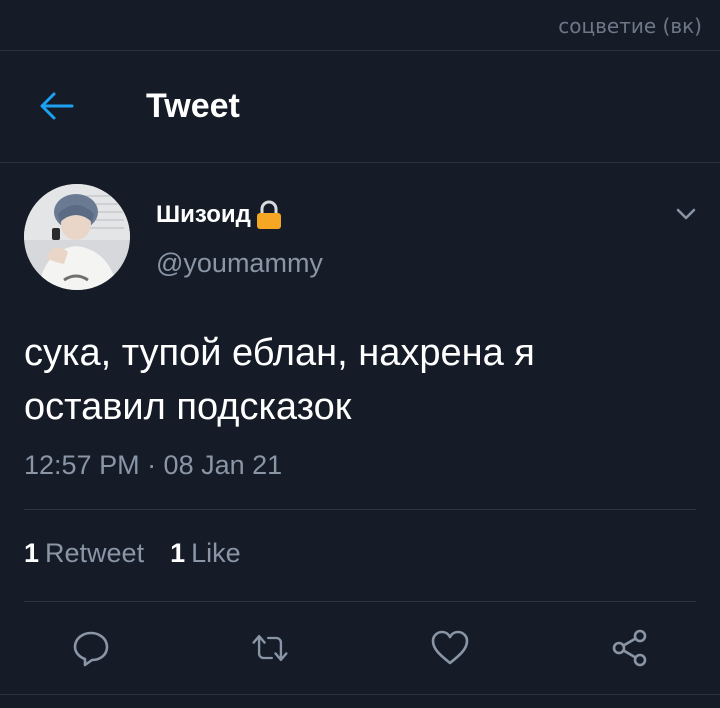 Image resolution: width=720 pixels, height=708 pixels. I want to click on username: @youmammy, so click(239, 263).